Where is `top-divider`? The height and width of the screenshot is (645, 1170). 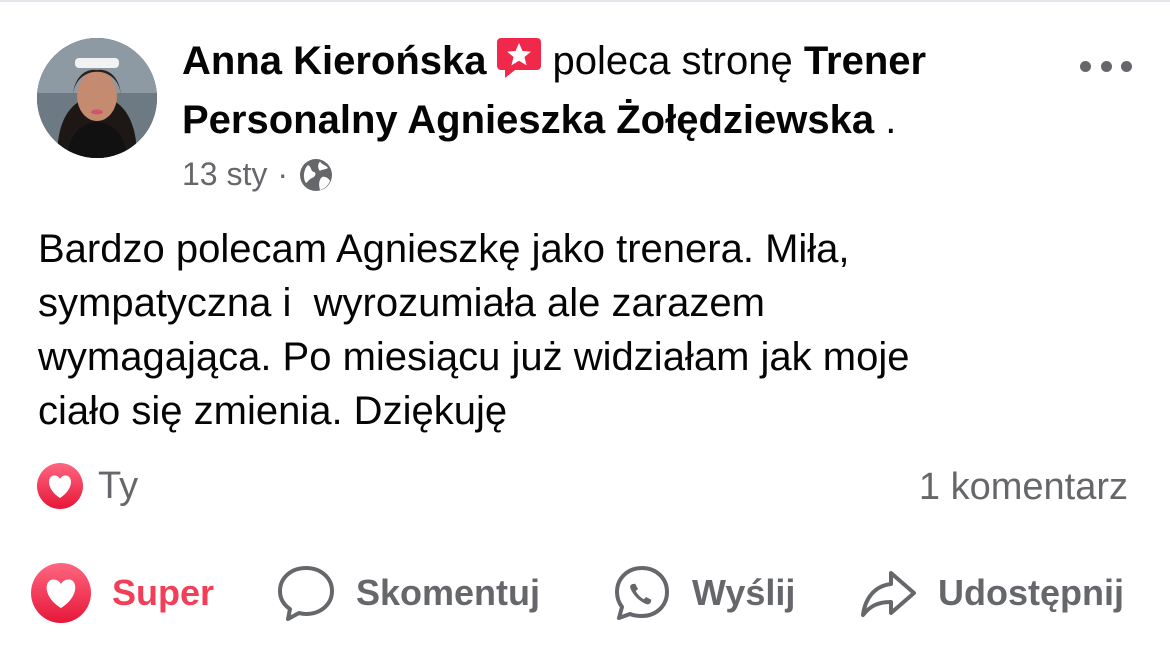
top-divider is located at coordinates (585, 1).